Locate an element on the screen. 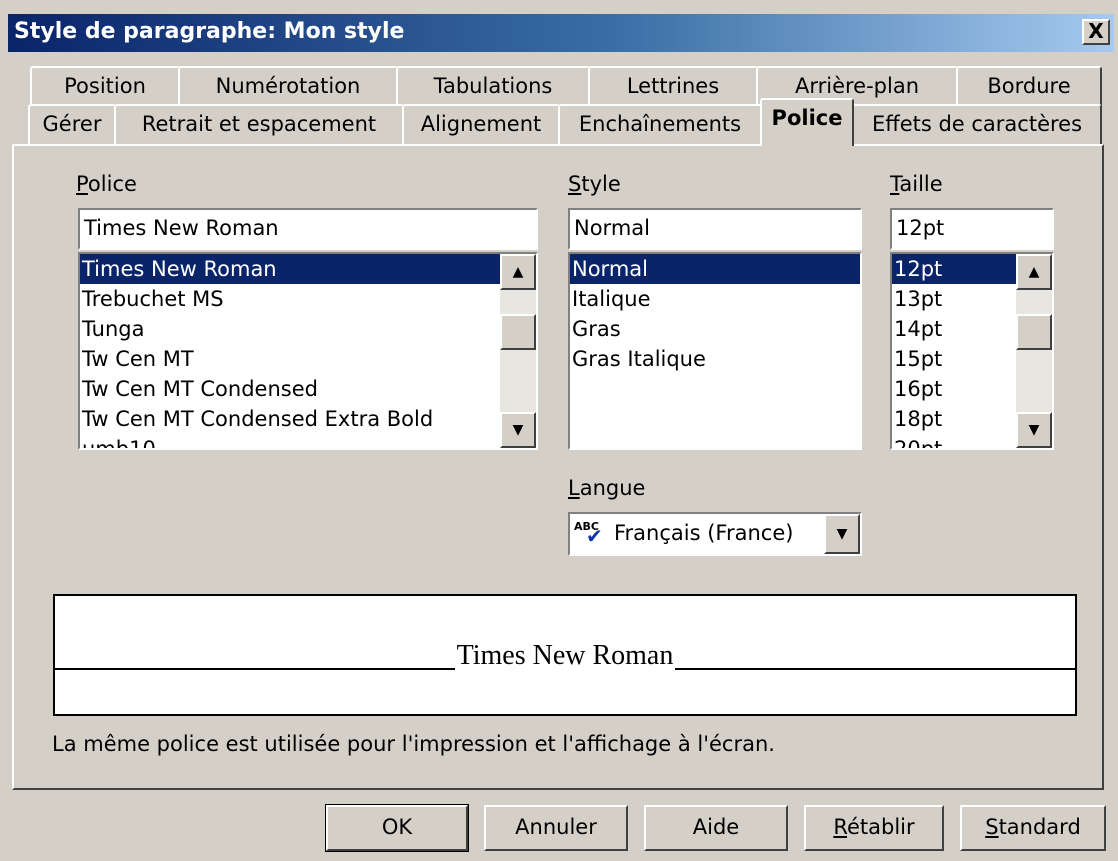  preview-text: Times New Roman is located at coordinates (565, 655).